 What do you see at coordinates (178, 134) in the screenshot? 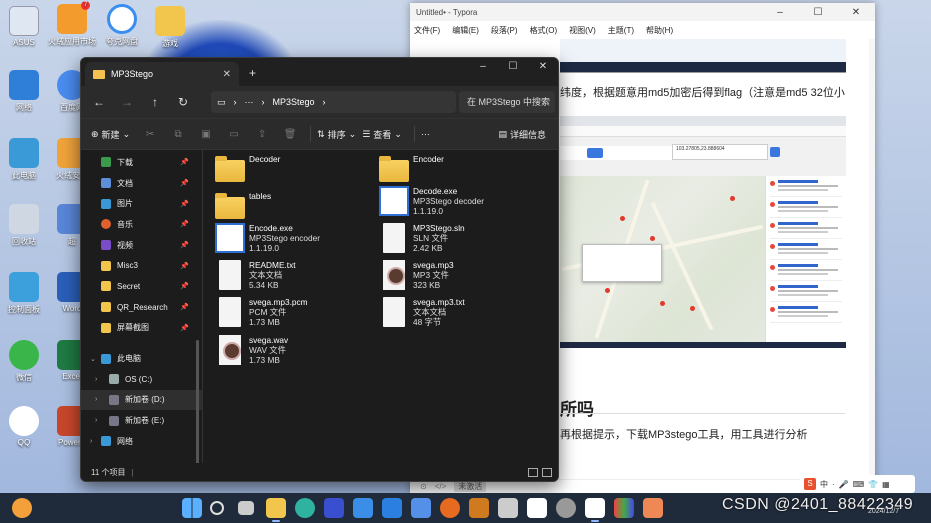
I see `copy-icon: ⧉` at bounding box center [178, 134].